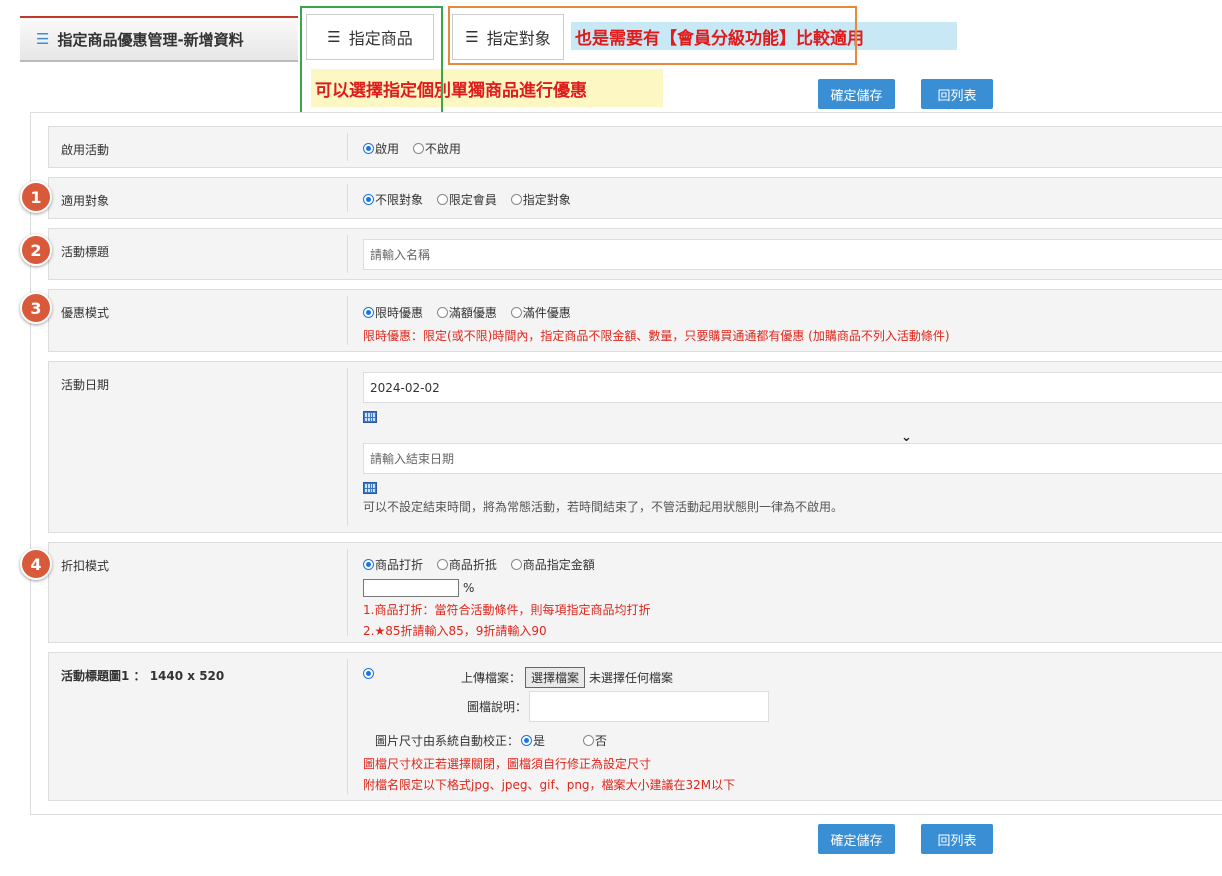  I want to click on date-label: 活動日期, so click(85, 385).